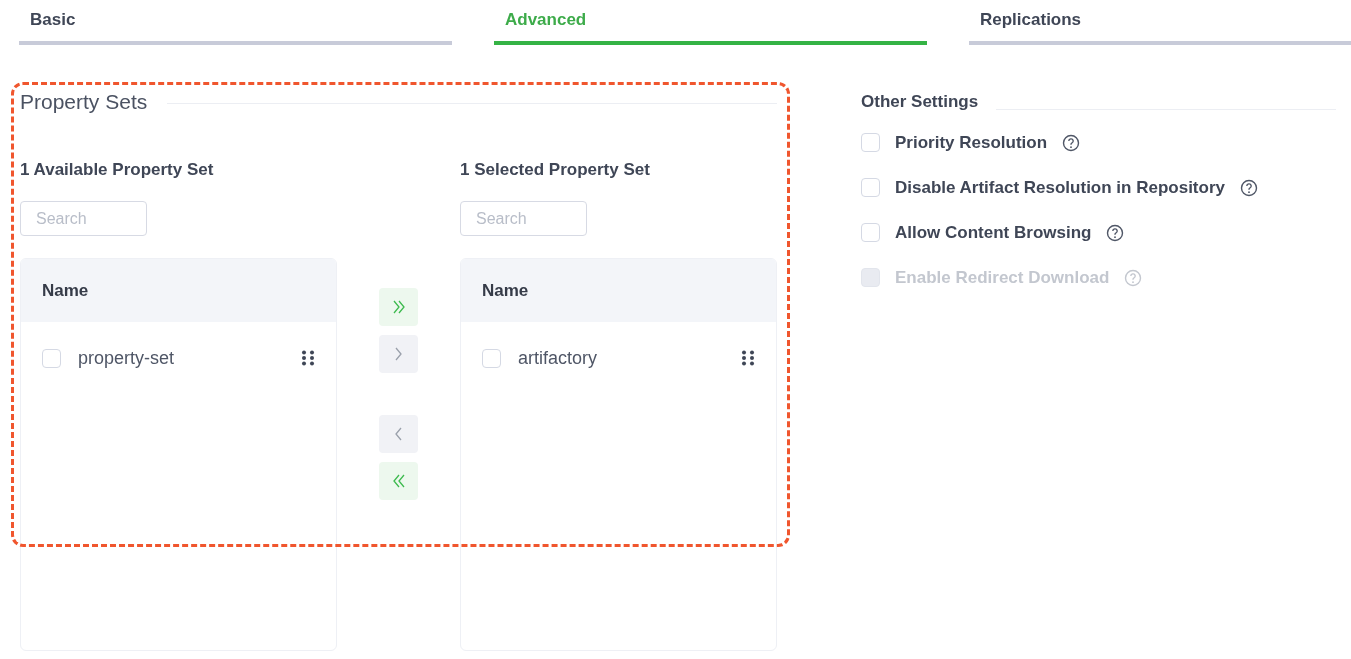  Describe the element at coordinates (1160, 27) in the screenshot. I see `tab: Replications` at that location.